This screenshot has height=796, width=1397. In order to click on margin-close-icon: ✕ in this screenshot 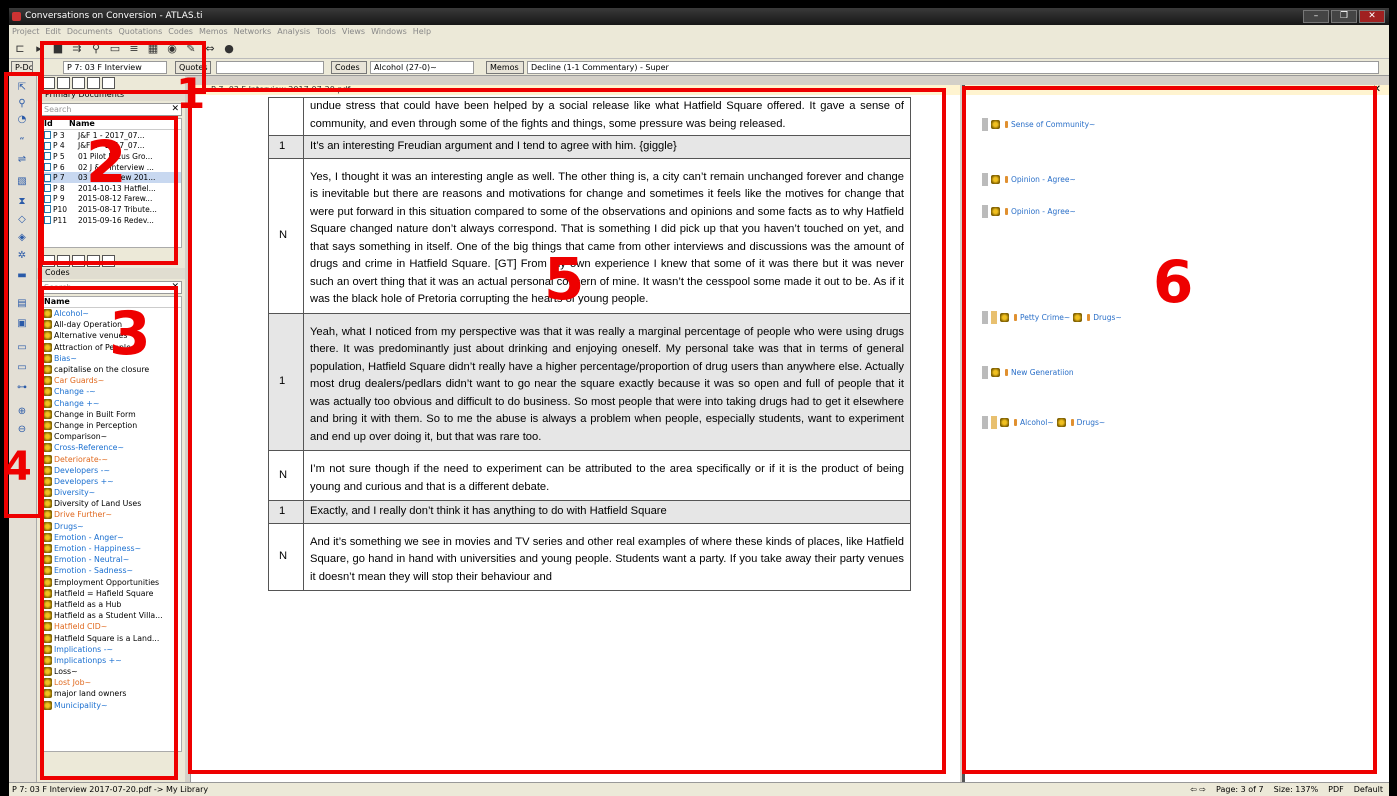, I will do `click(1377, 89)`.